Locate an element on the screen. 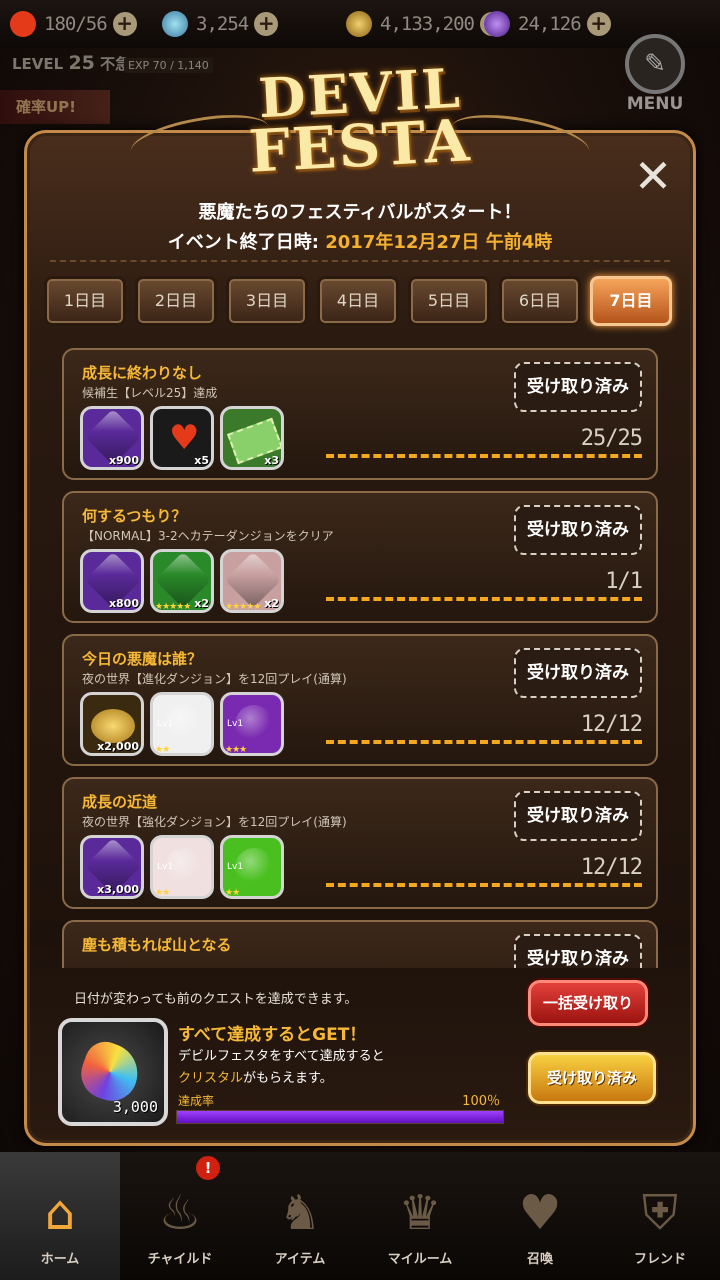 This screenshot has width=720, height=1280. gold-resource: 4,133,200 + is located at coordinates (425, 24).